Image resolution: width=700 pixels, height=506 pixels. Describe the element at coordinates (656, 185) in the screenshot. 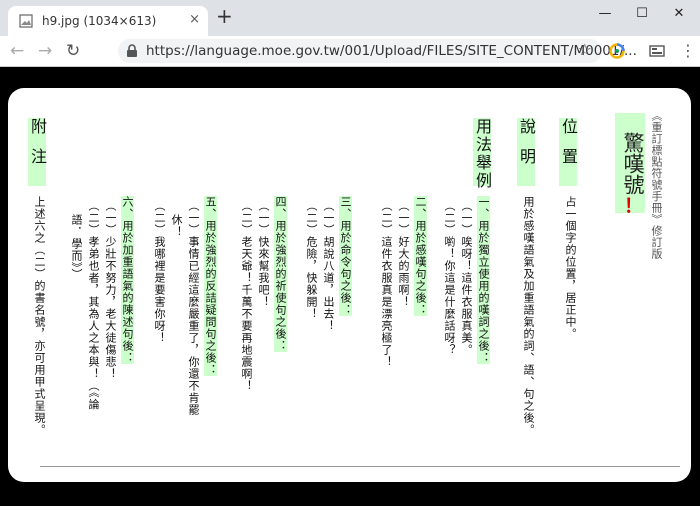

I see `source-note: 《重訂標點符號手冊》修訂版` at that location.